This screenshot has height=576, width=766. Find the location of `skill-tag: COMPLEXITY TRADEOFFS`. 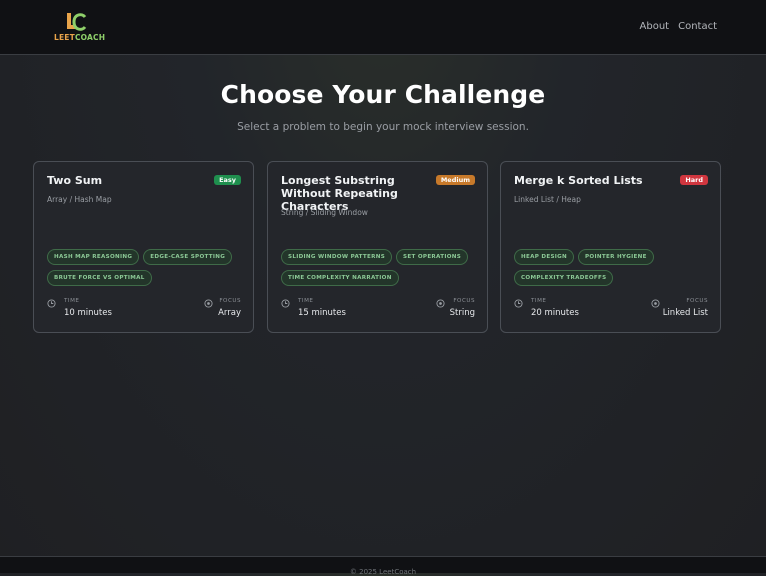

skill-tag: COMPLEXITY TRADEOFFS is located at coordinates (564, 278).